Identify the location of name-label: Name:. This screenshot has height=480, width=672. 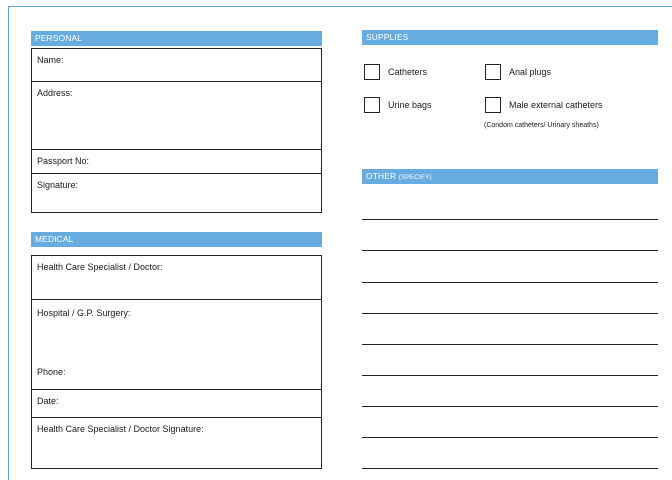
(50, 60).